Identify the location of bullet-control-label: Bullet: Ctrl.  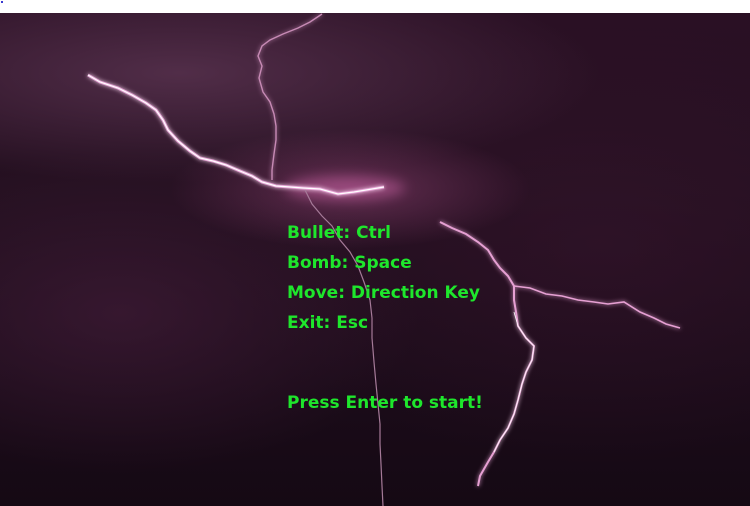
(339, 233).